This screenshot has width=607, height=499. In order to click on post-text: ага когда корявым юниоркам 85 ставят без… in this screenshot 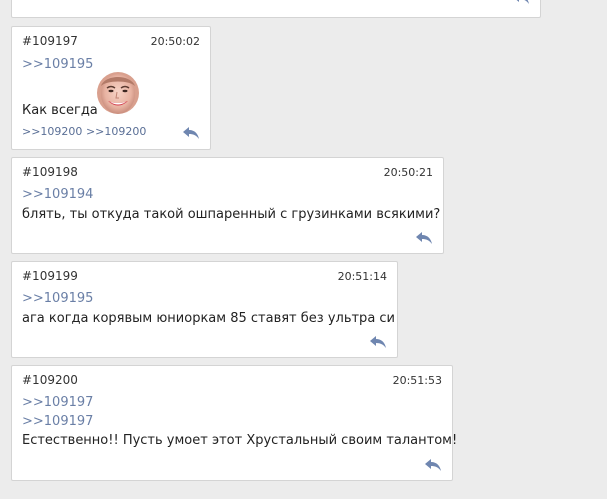, I will do `click(209, 318)`.